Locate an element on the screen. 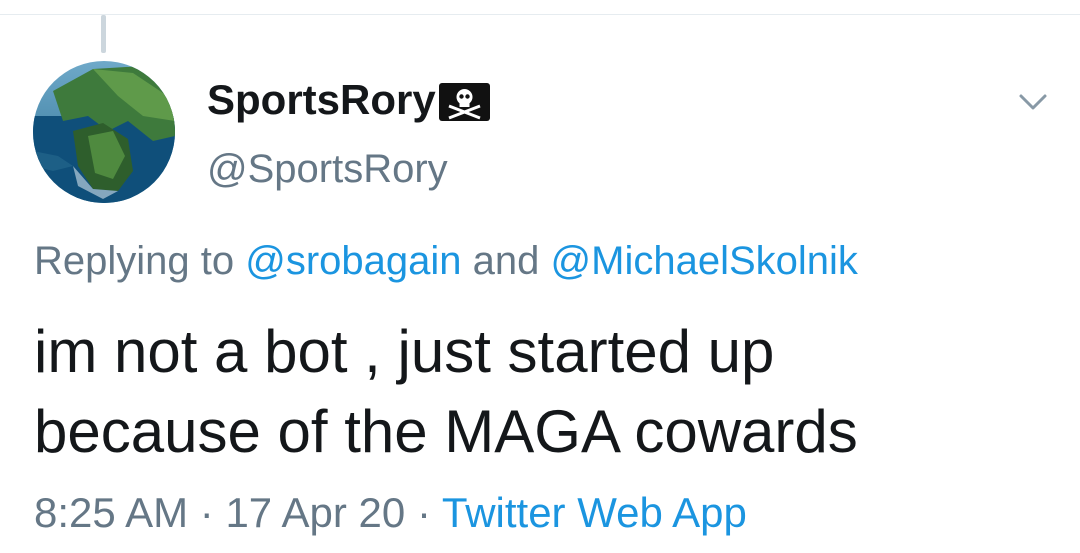  tweet-menu-button is located at coordinates (1033, 102).